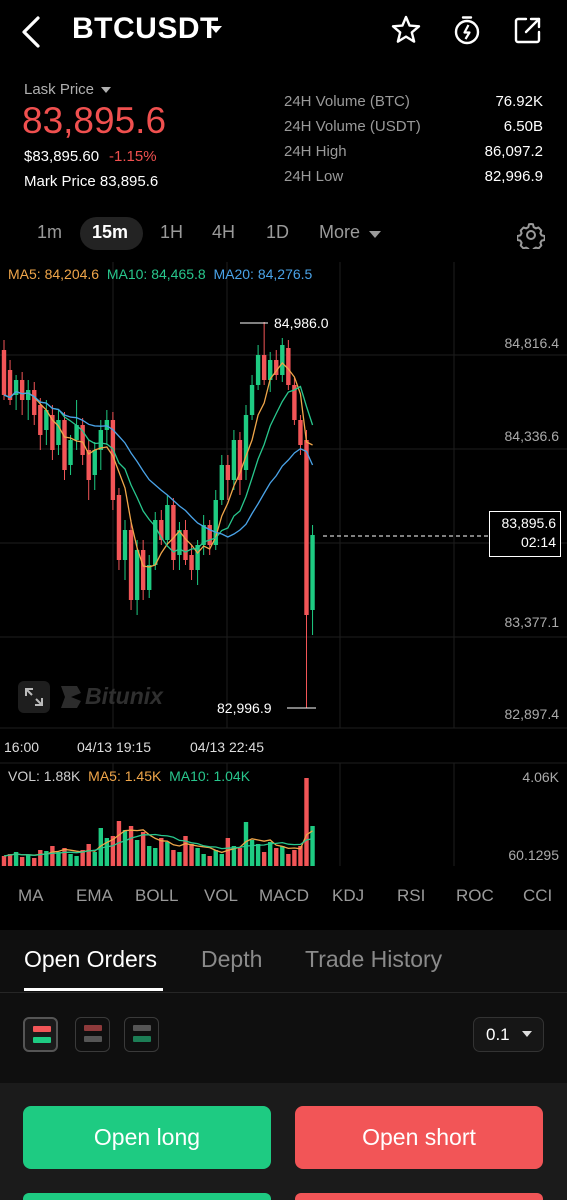  Describe the element at coordinates (475, 896) in the screenshot. I see `indicator-roc: ROC` at that location.